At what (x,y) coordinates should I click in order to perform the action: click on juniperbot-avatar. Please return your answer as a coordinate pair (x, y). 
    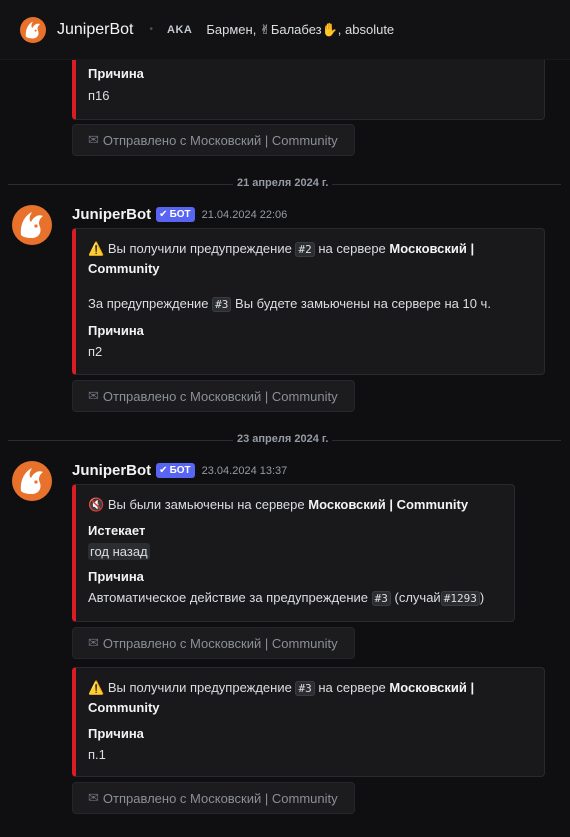
    Looking at the image, I should click on (33, 29).